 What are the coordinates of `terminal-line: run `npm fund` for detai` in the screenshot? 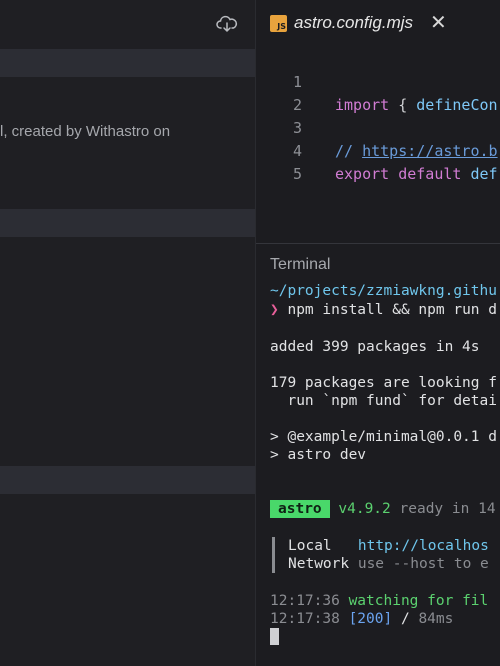 It's located at (383, 401).